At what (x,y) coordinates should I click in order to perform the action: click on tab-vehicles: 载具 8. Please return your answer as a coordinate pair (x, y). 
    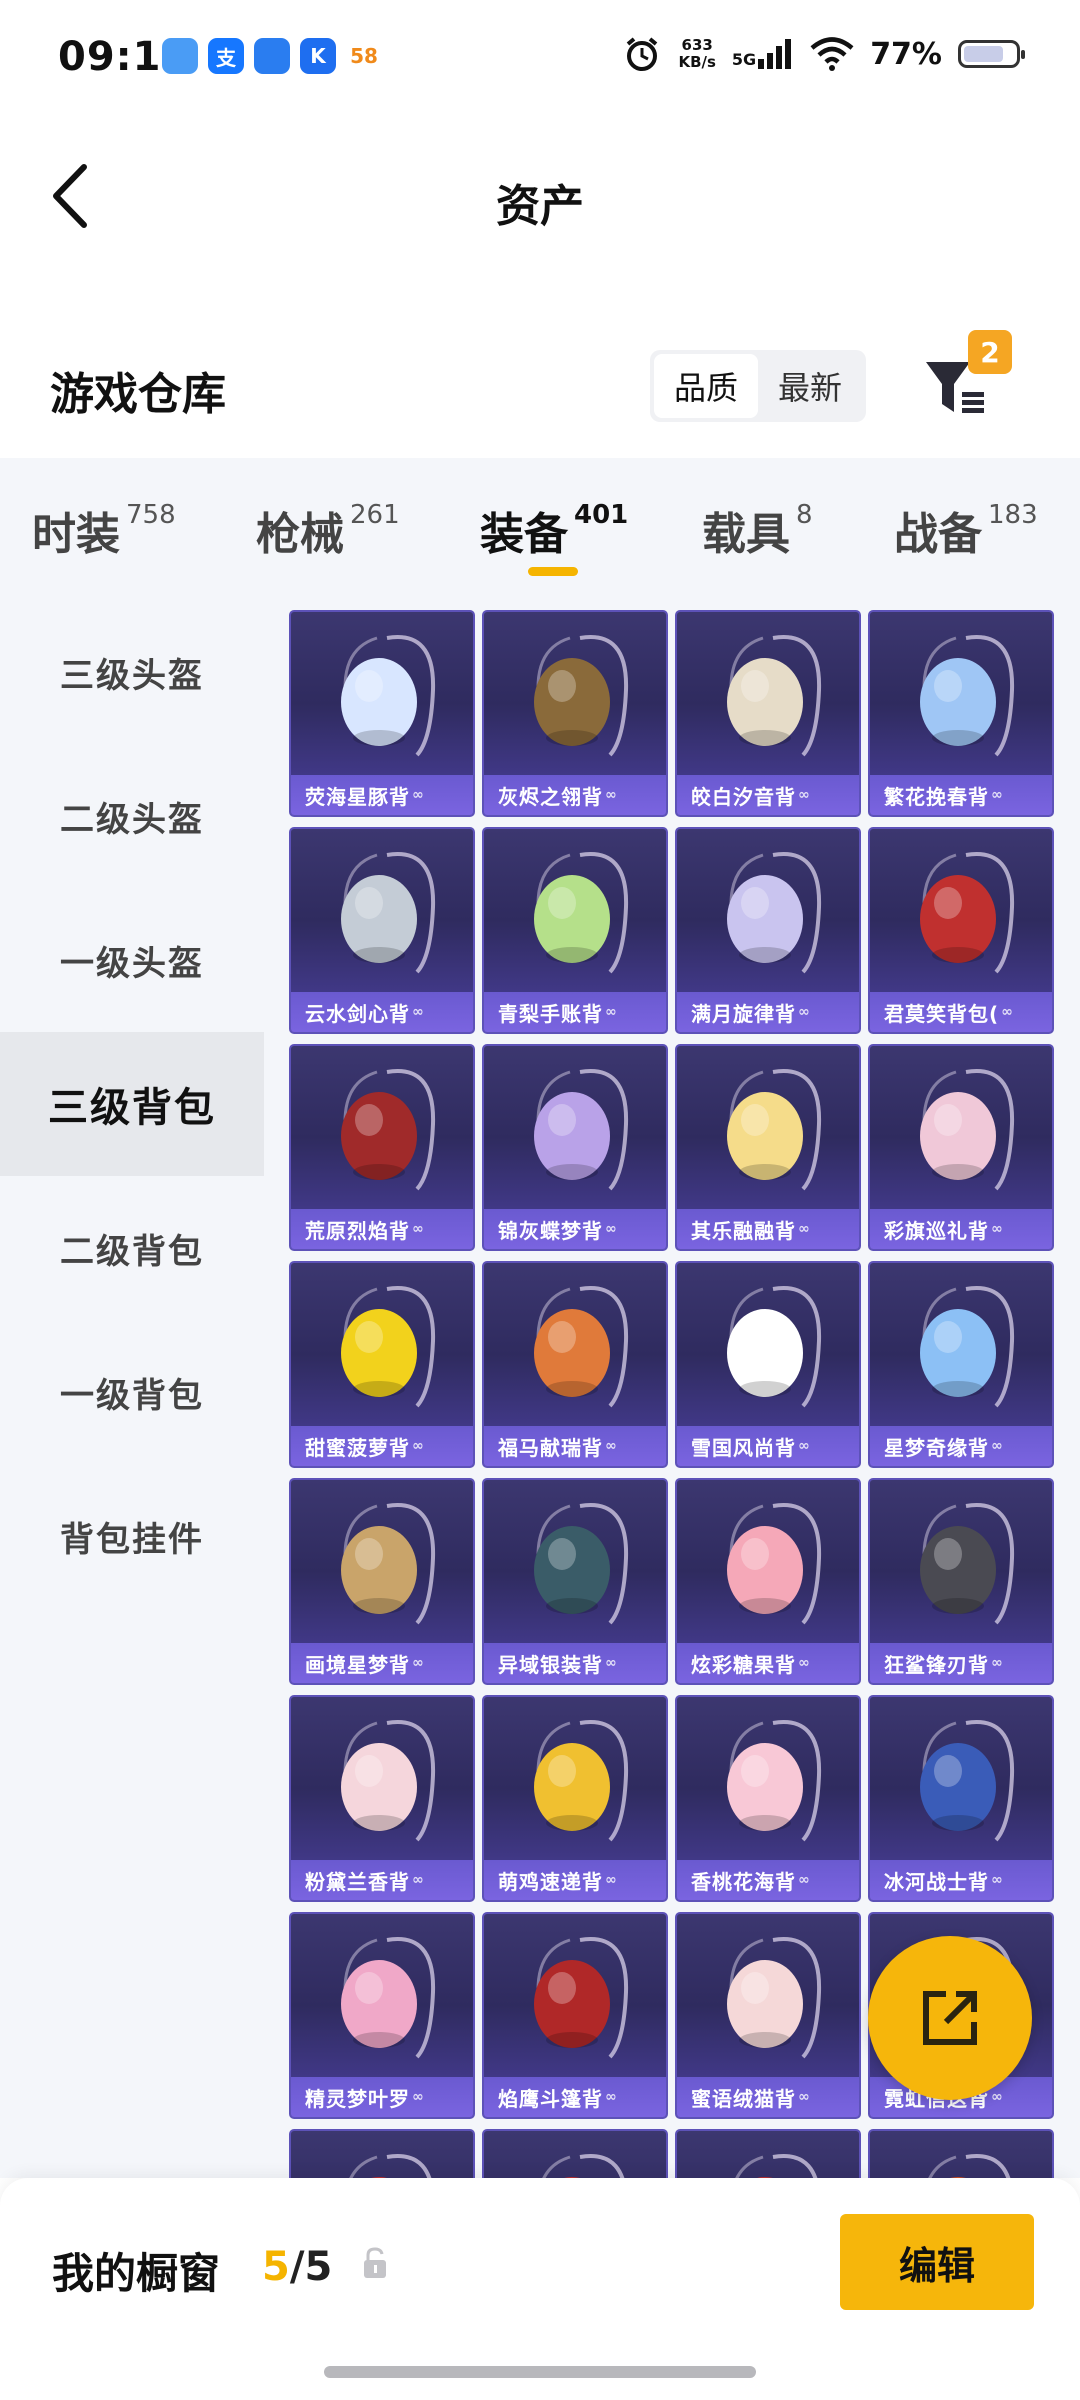
    Looking at the image, I should click on (757, 530).